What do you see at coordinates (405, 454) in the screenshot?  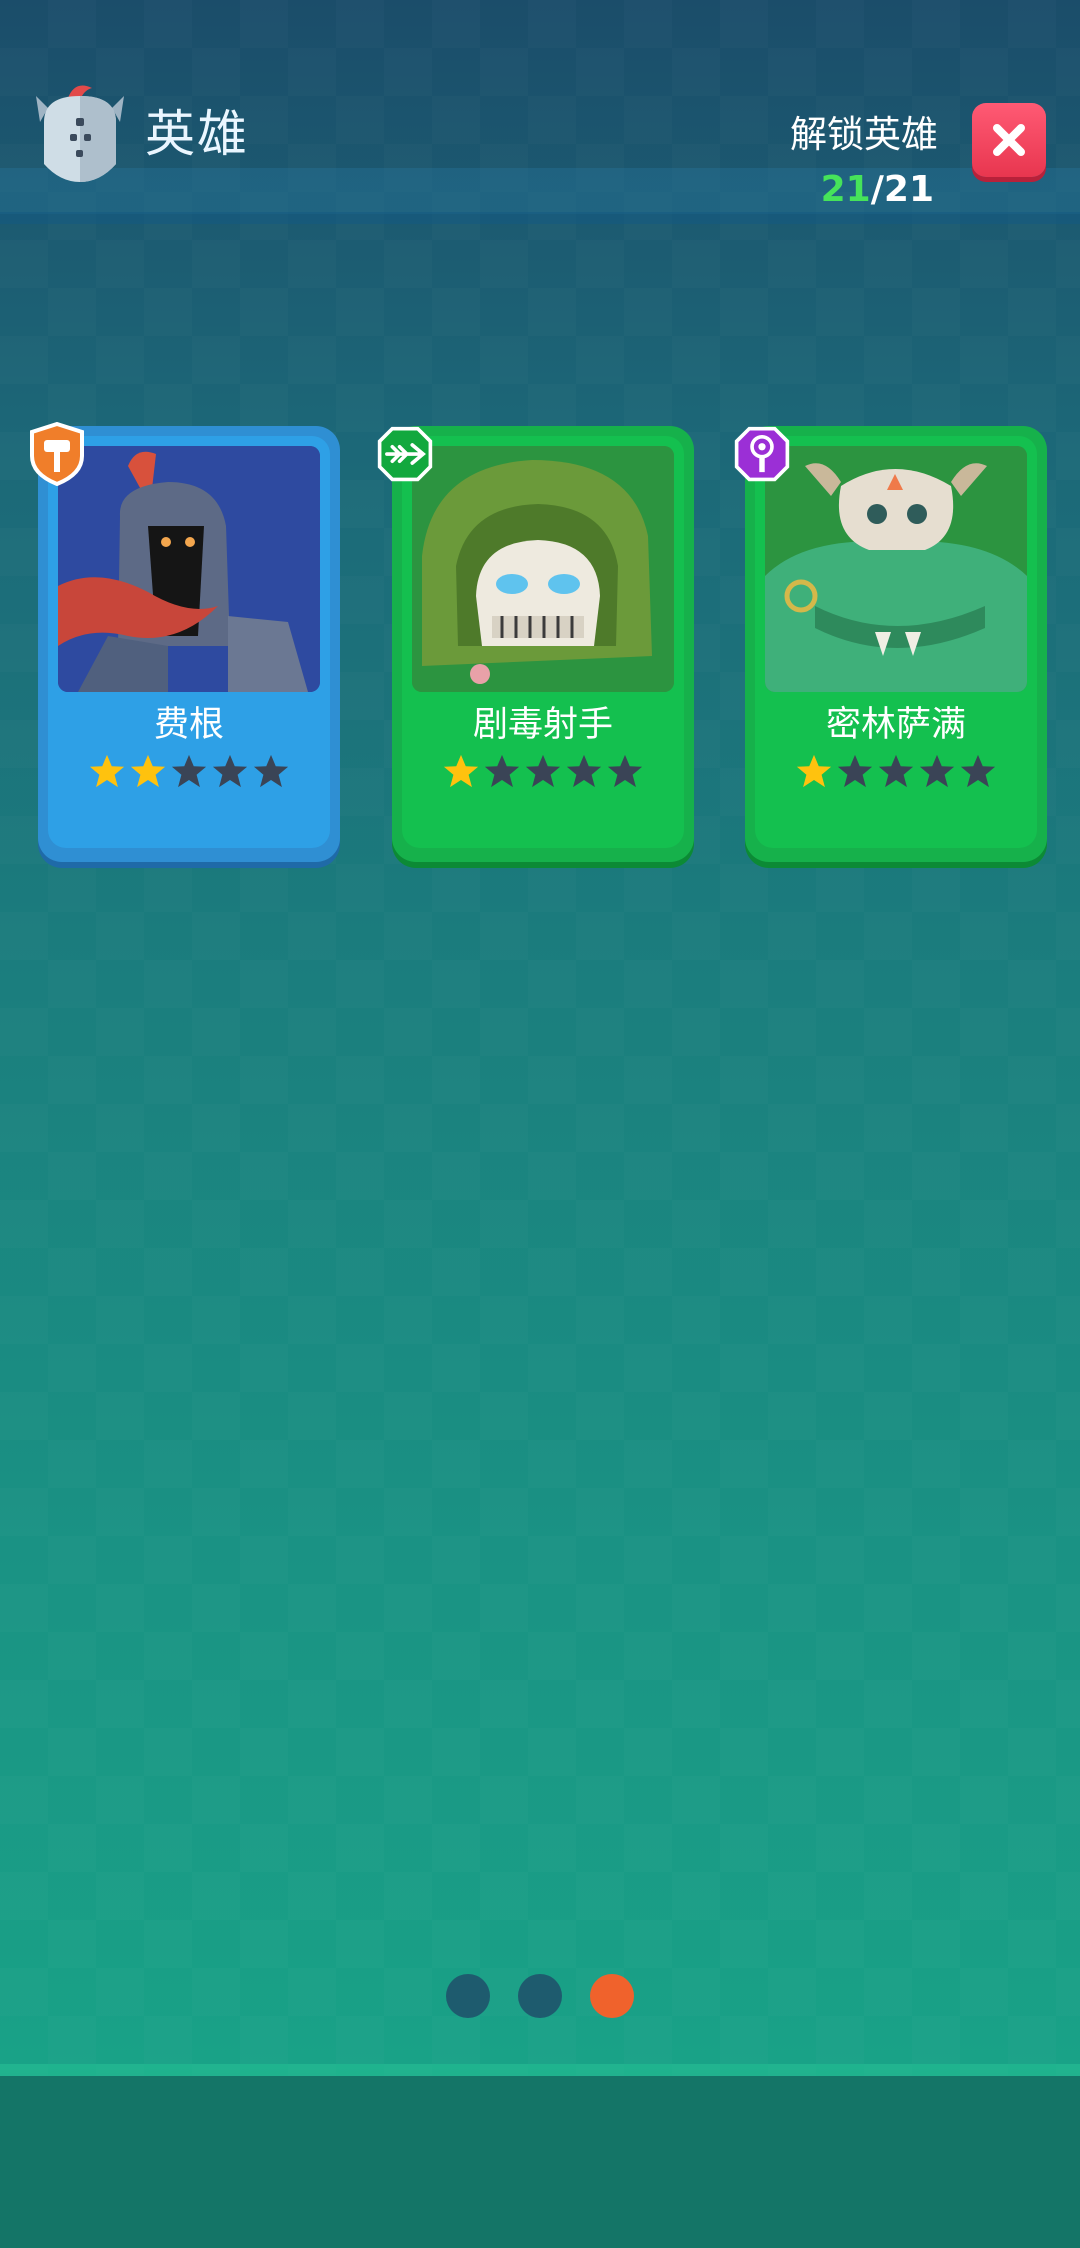 I see `arrow-icon` at bounding box center [405, 454].